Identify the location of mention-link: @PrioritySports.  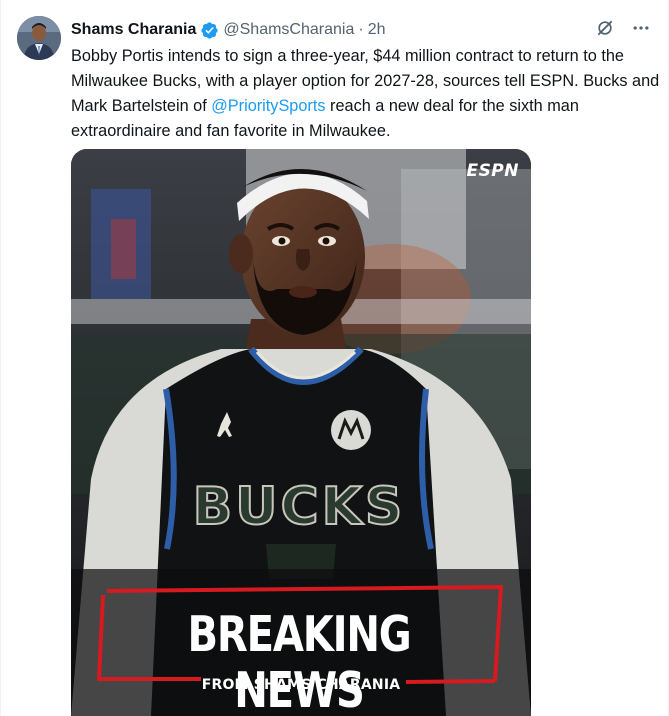
(268, 106).